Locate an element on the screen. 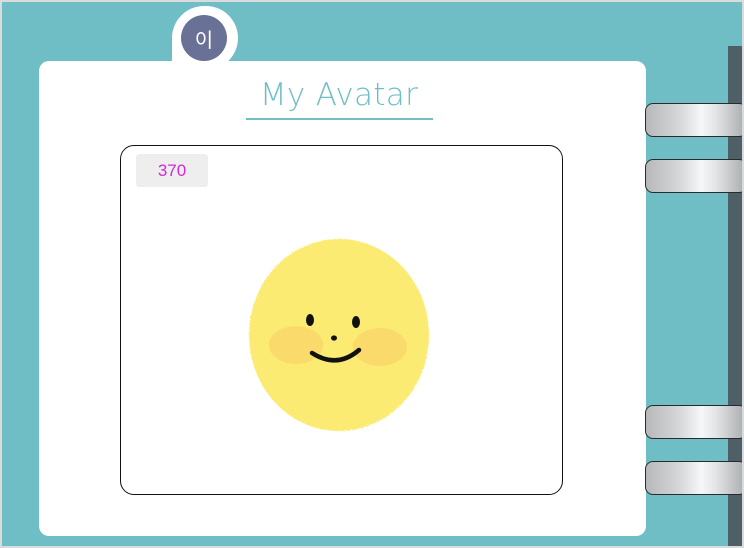 The height and width of the screenshot is (548, 744). page-title: My Avatar is located at coordinates (339, 95).